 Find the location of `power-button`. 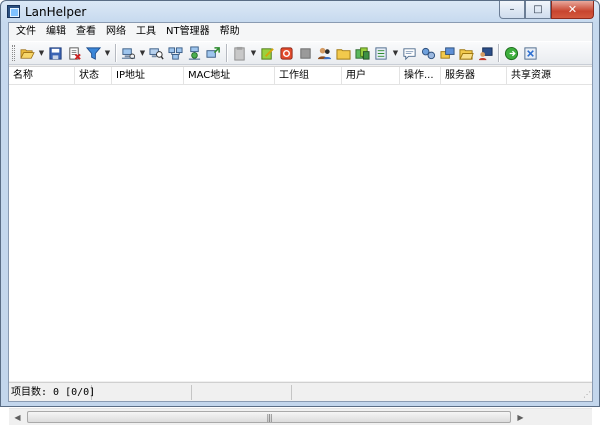

power-button is located at coordinates (511, 53).